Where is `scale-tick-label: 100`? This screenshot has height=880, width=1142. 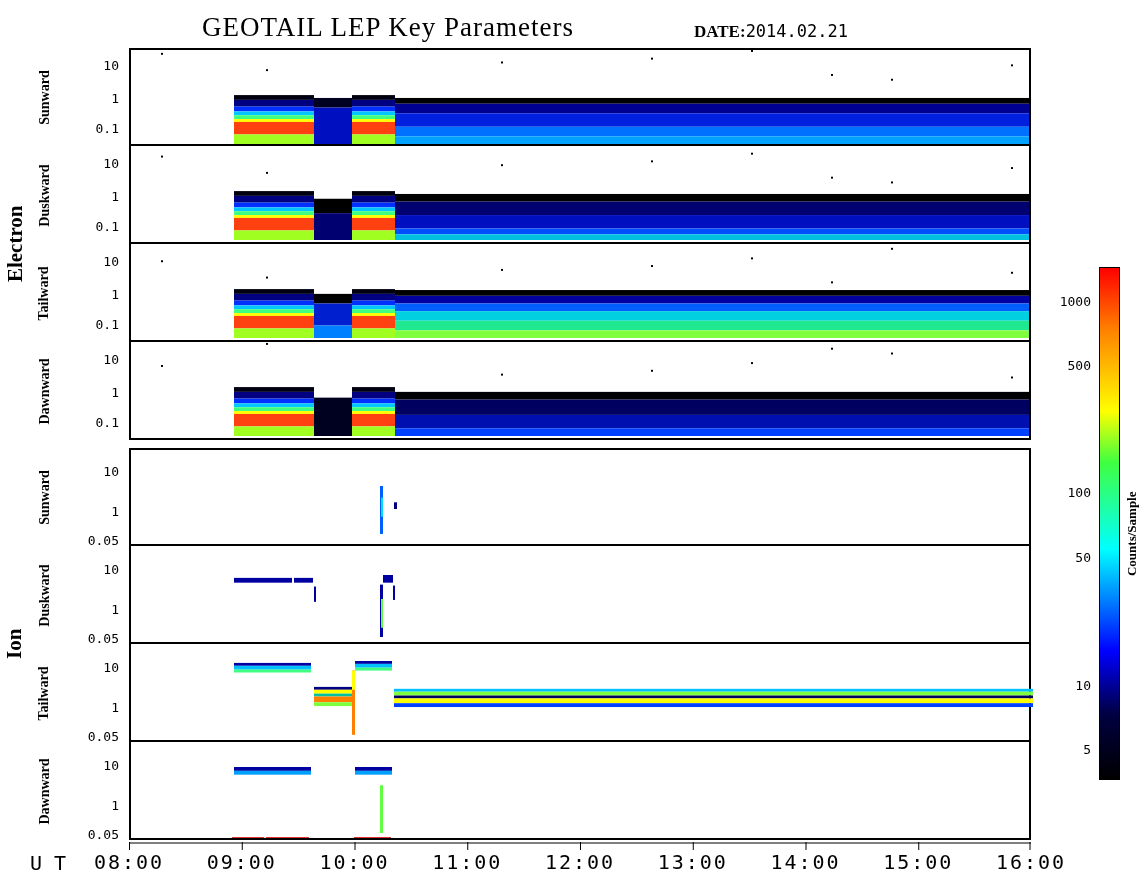
scale-tick-label: 100 is located at coordinates (1079, 493).